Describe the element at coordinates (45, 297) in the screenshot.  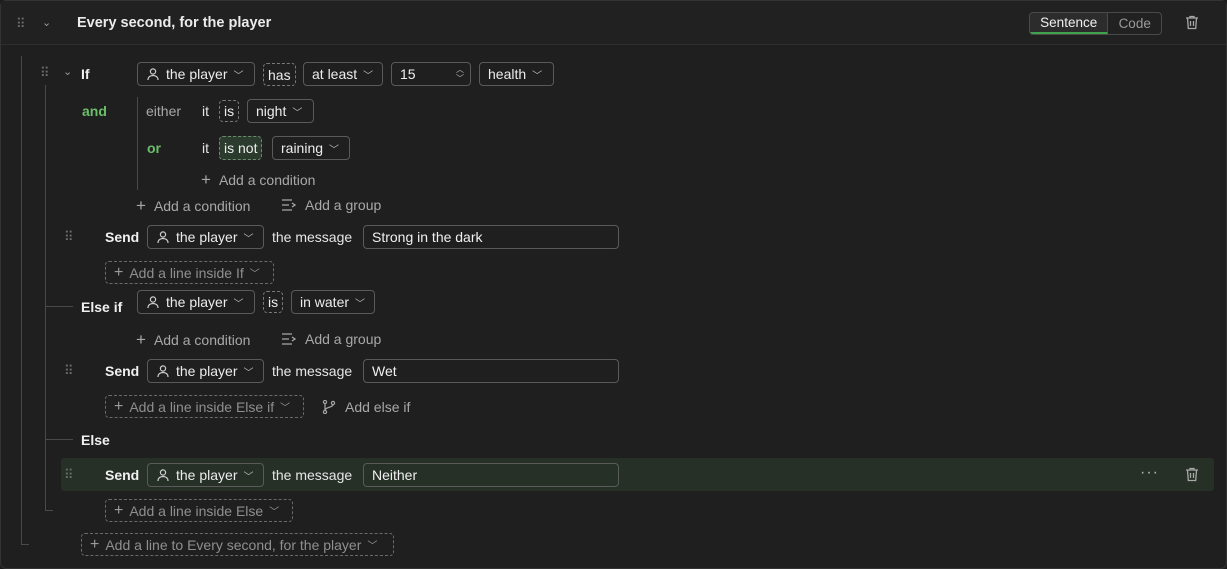
I see `tree-line-if` at that location.